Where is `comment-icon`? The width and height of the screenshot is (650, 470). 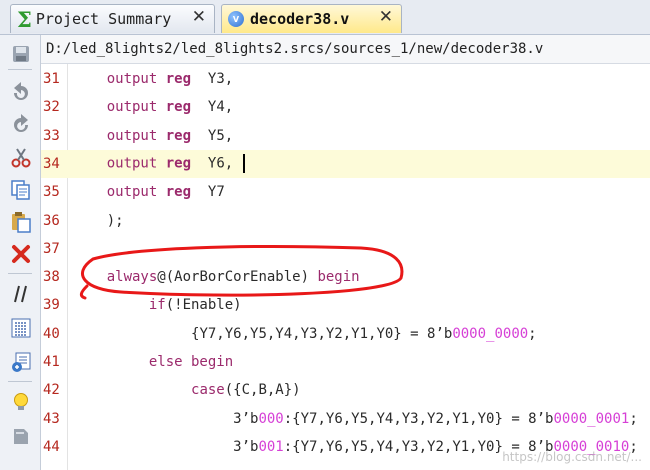 comment-icon is located at coordinates (21, 294).